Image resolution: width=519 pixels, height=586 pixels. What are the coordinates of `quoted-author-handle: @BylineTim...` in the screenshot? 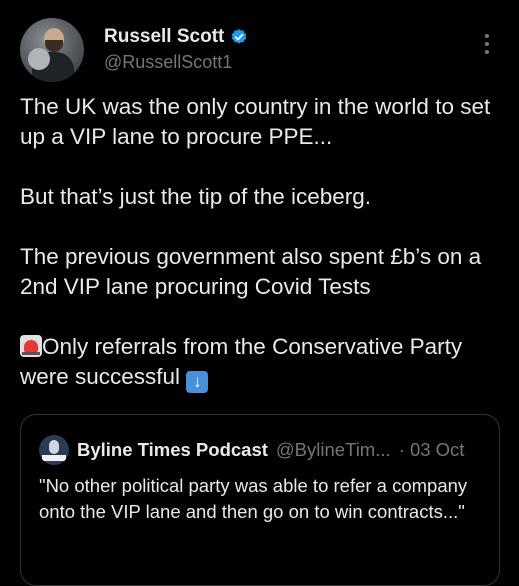 It's located at (333, 449).